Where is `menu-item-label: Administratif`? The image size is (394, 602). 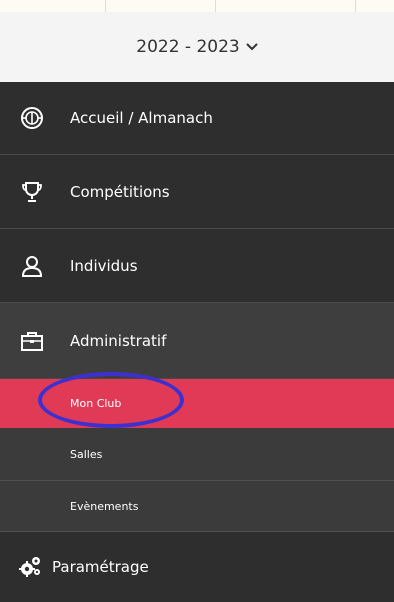
menu-item-label: Administratif is located at coordinates (118, 340).